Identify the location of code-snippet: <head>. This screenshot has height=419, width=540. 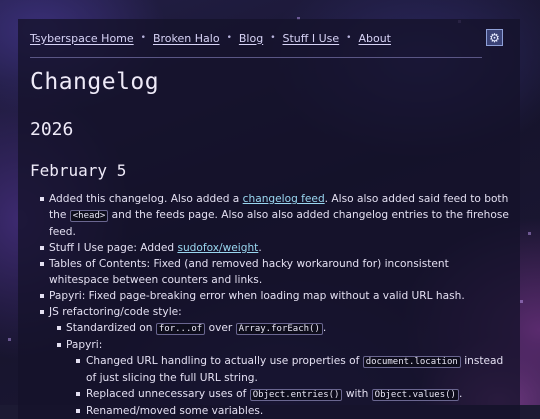
(89, 216).